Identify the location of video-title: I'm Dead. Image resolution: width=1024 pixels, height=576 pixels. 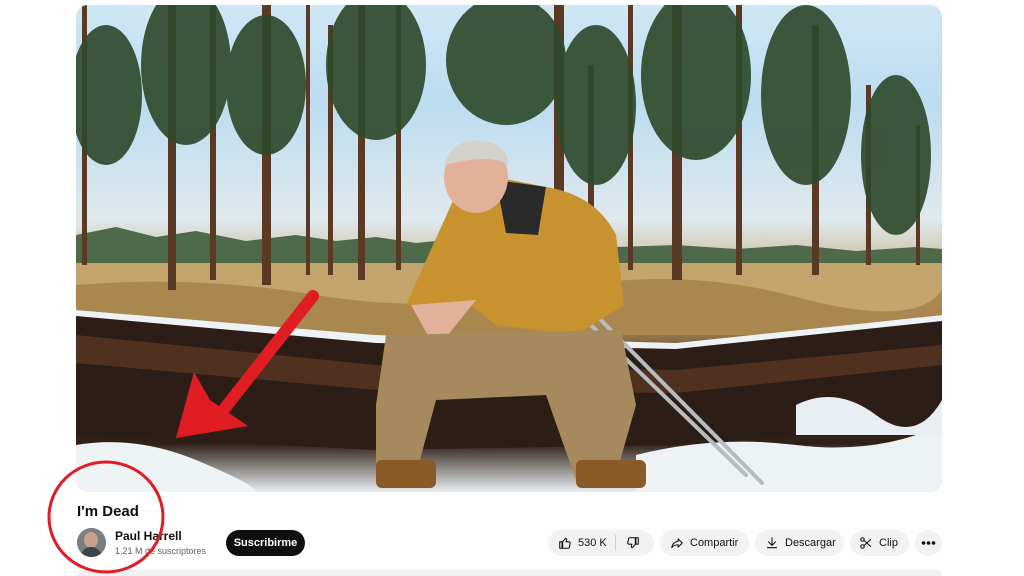
(108, 511).